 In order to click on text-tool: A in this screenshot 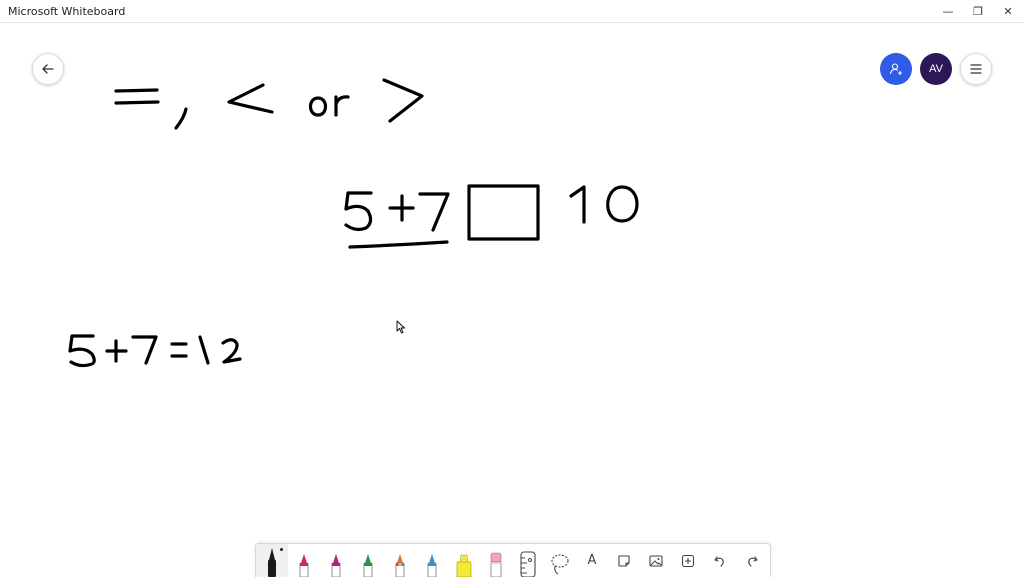, I will do `click(592, 560)`.